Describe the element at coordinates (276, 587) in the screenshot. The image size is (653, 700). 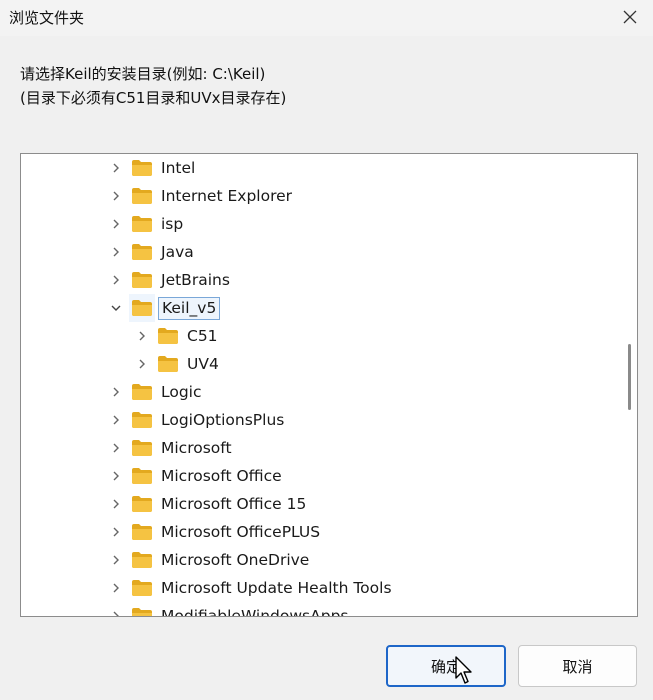
I see `tree-item-label: Microsoft Update Health Tools` at that location.